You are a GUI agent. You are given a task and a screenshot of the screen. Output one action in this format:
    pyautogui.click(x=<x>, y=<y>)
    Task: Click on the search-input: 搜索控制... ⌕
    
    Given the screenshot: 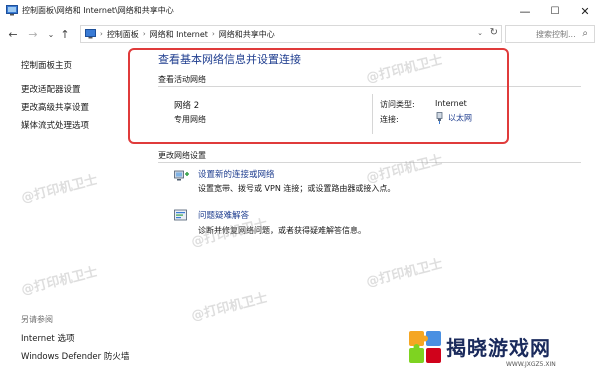 What is the action you would take?
    pyautogui.click(x=550, y=34)
    